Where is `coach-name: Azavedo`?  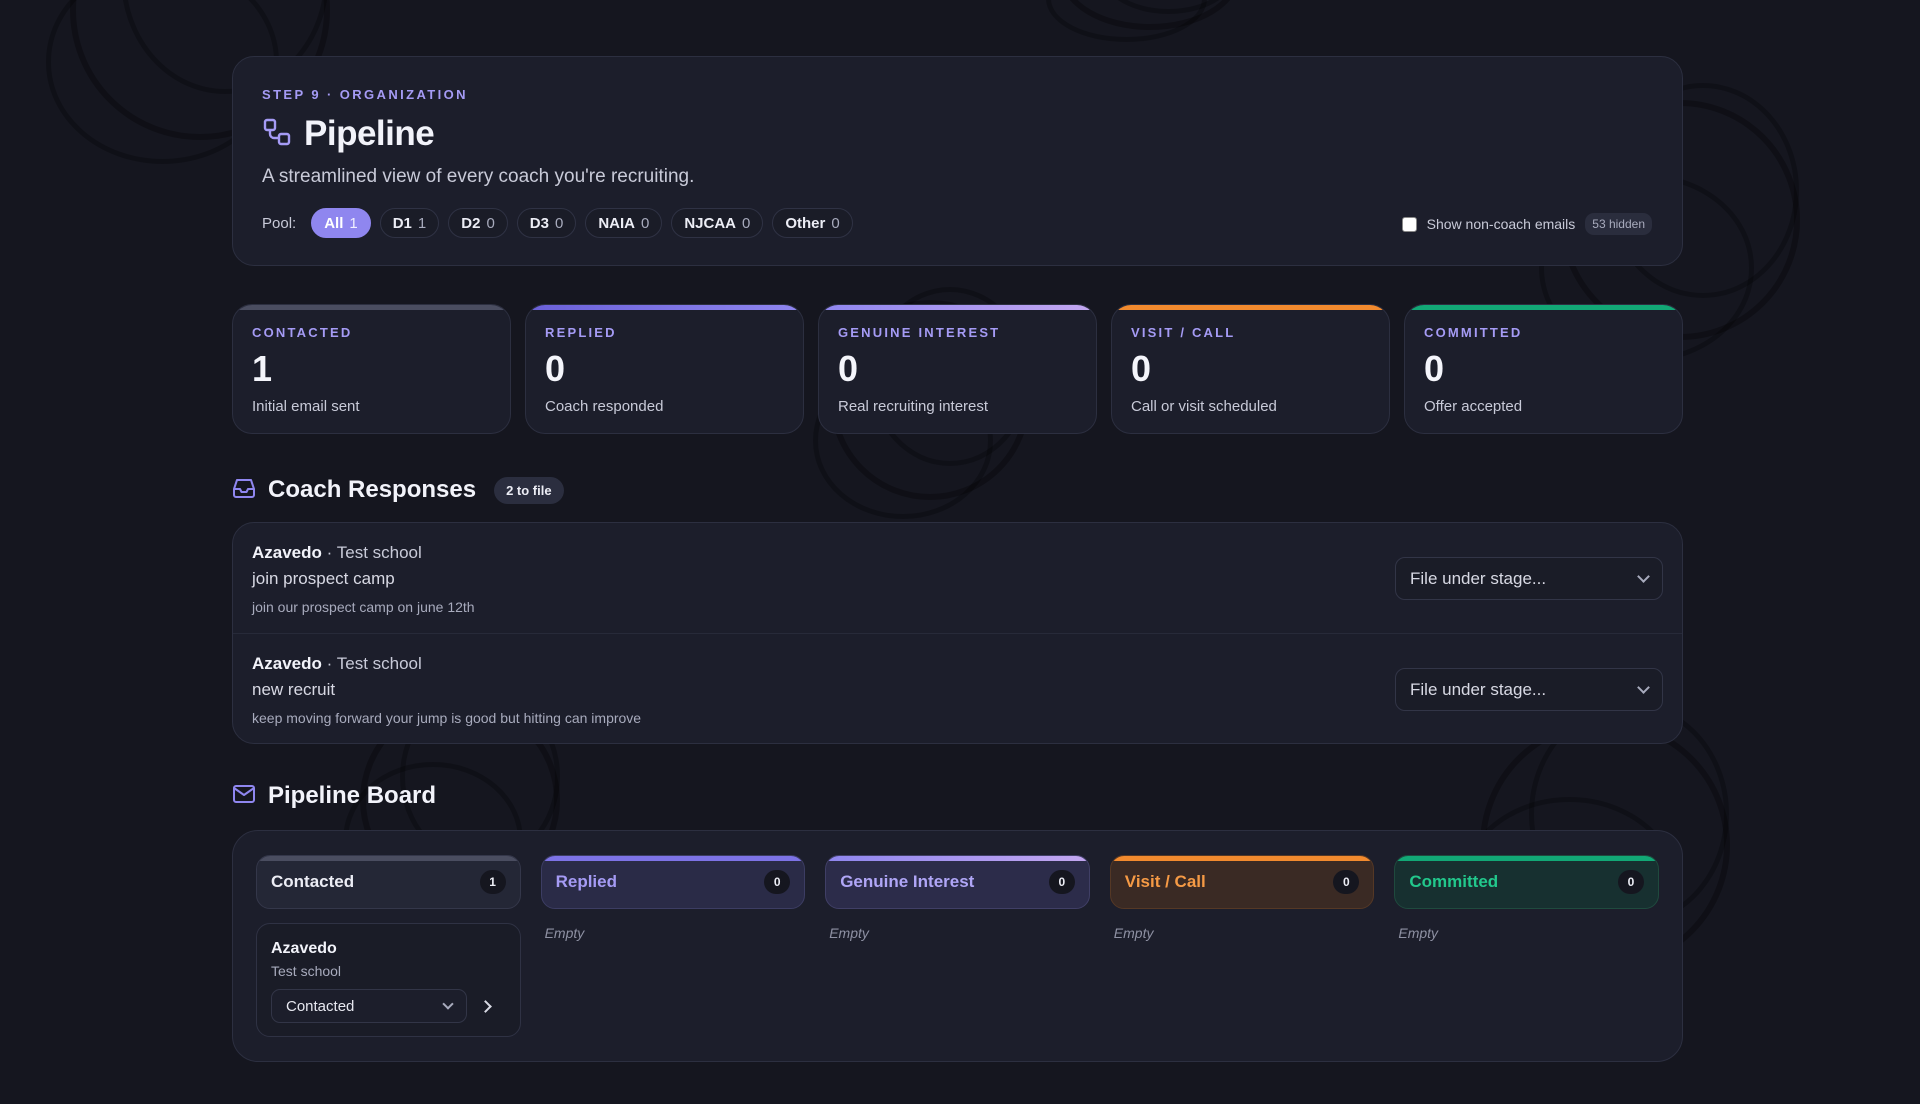
coach-name: Azavedo is located at coordinates (304, 948).